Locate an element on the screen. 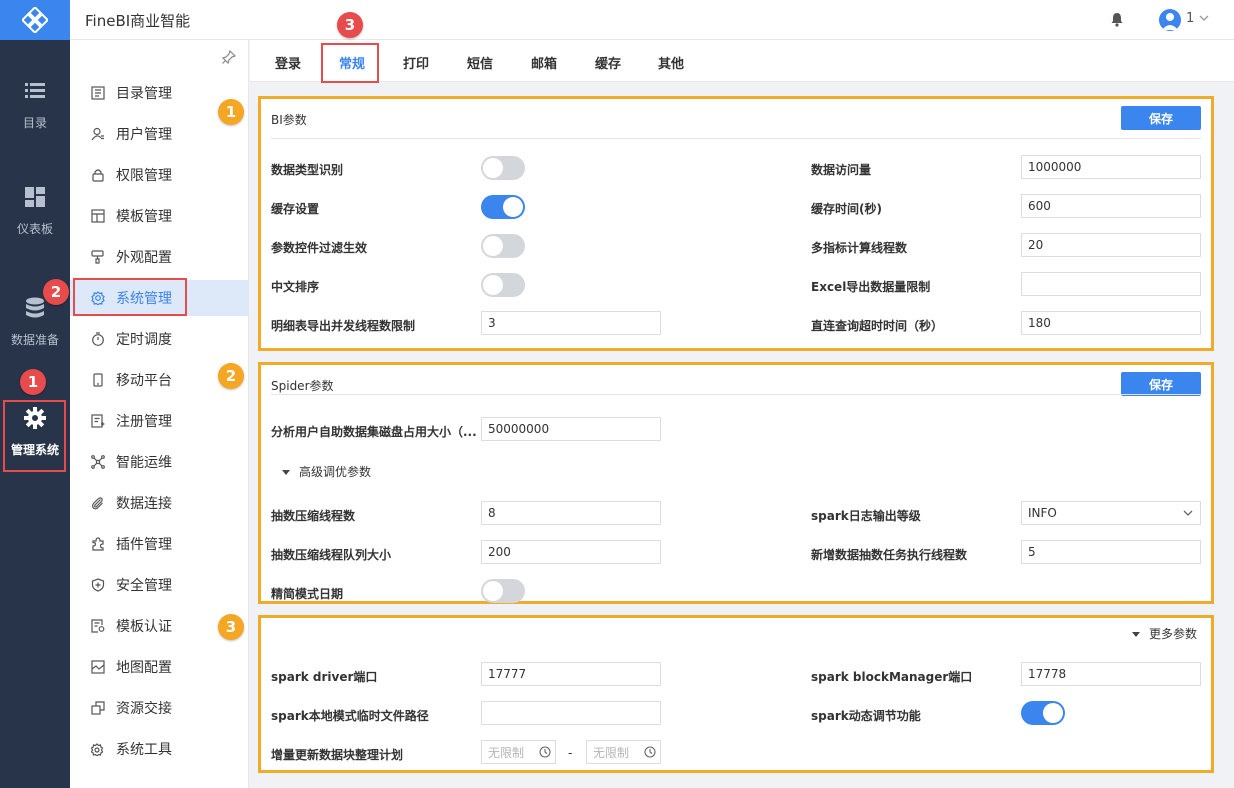 The image size is (1234, 788). sidebar-item-label: 数据连接 is located at coordinates (144, 504).